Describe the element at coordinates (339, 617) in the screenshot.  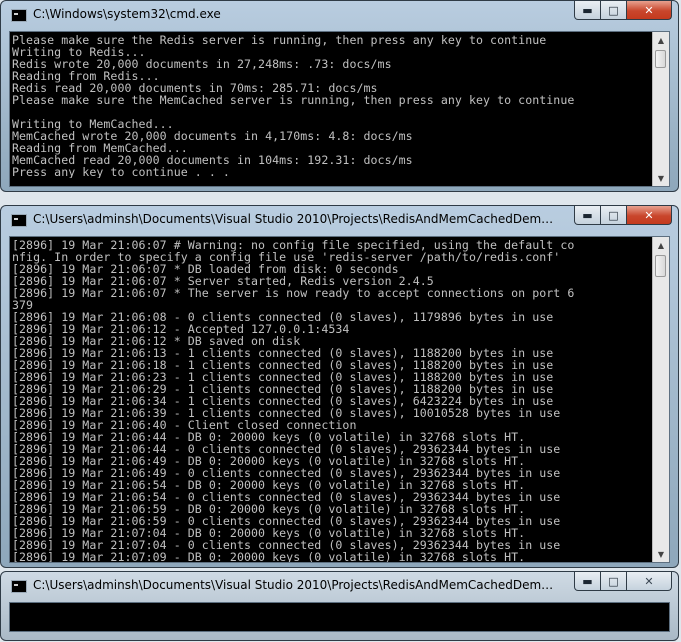
I see `memcached-console-output` at that location.